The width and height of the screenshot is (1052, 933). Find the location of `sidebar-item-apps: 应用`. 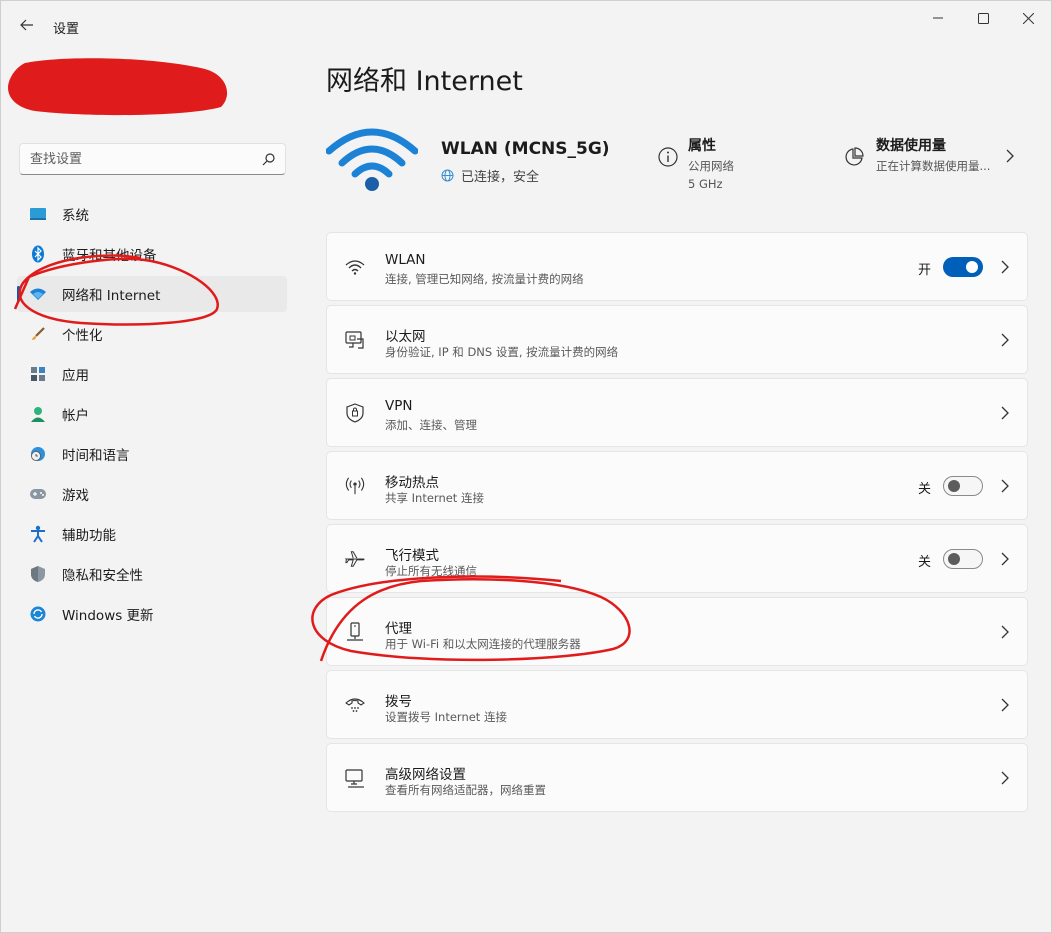

sidebar-item-apps: 应用 is located at coordinates (152, 374).